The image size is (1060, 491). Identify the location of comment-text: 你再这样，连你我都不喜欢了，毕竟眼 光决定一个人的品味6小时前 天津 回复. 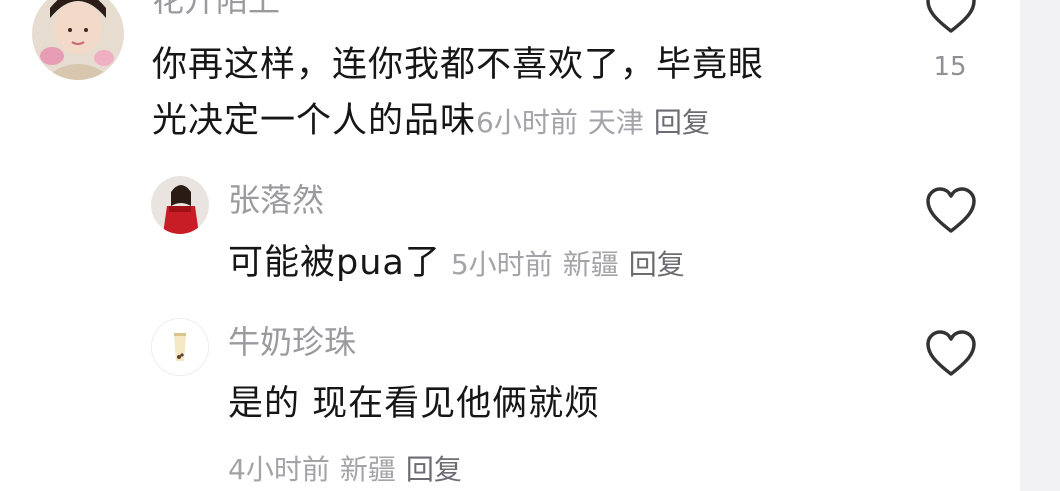
(458, 94).